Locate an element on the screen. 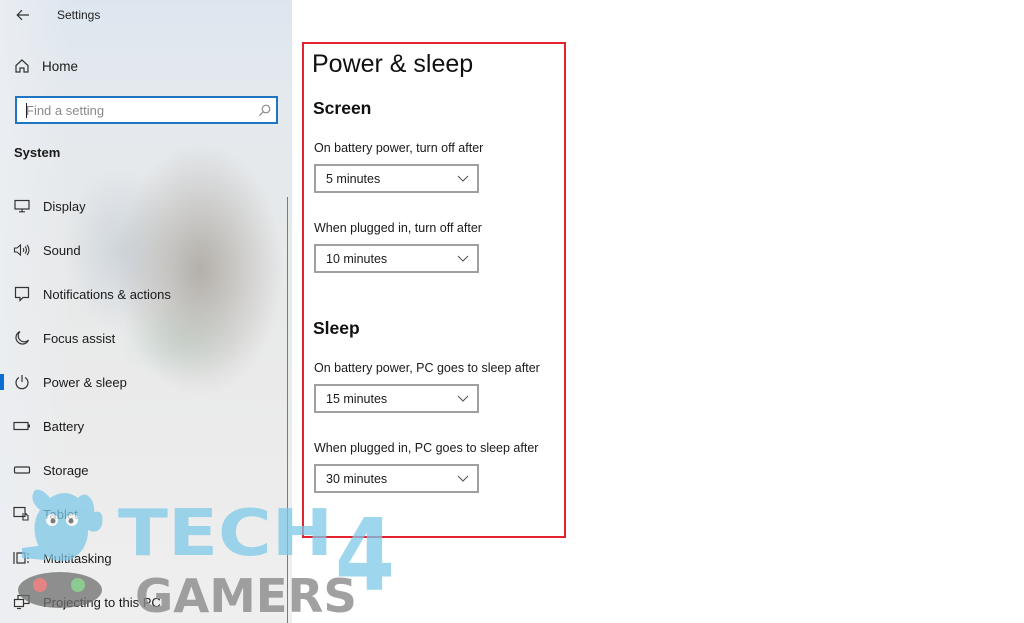 The image size is (1024, 623). screen-plugged-dropdown: 10 minutes is located at coordinates (396, 258).